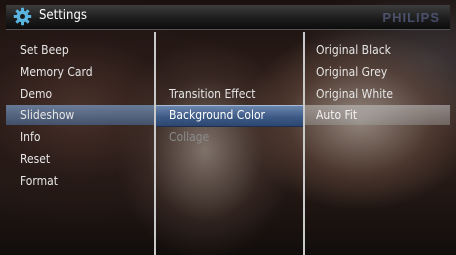  What do you see at coordinates (354, 94) in the screenshot?
I see `option-original-white: Original White` at bounding box center [354, 94].